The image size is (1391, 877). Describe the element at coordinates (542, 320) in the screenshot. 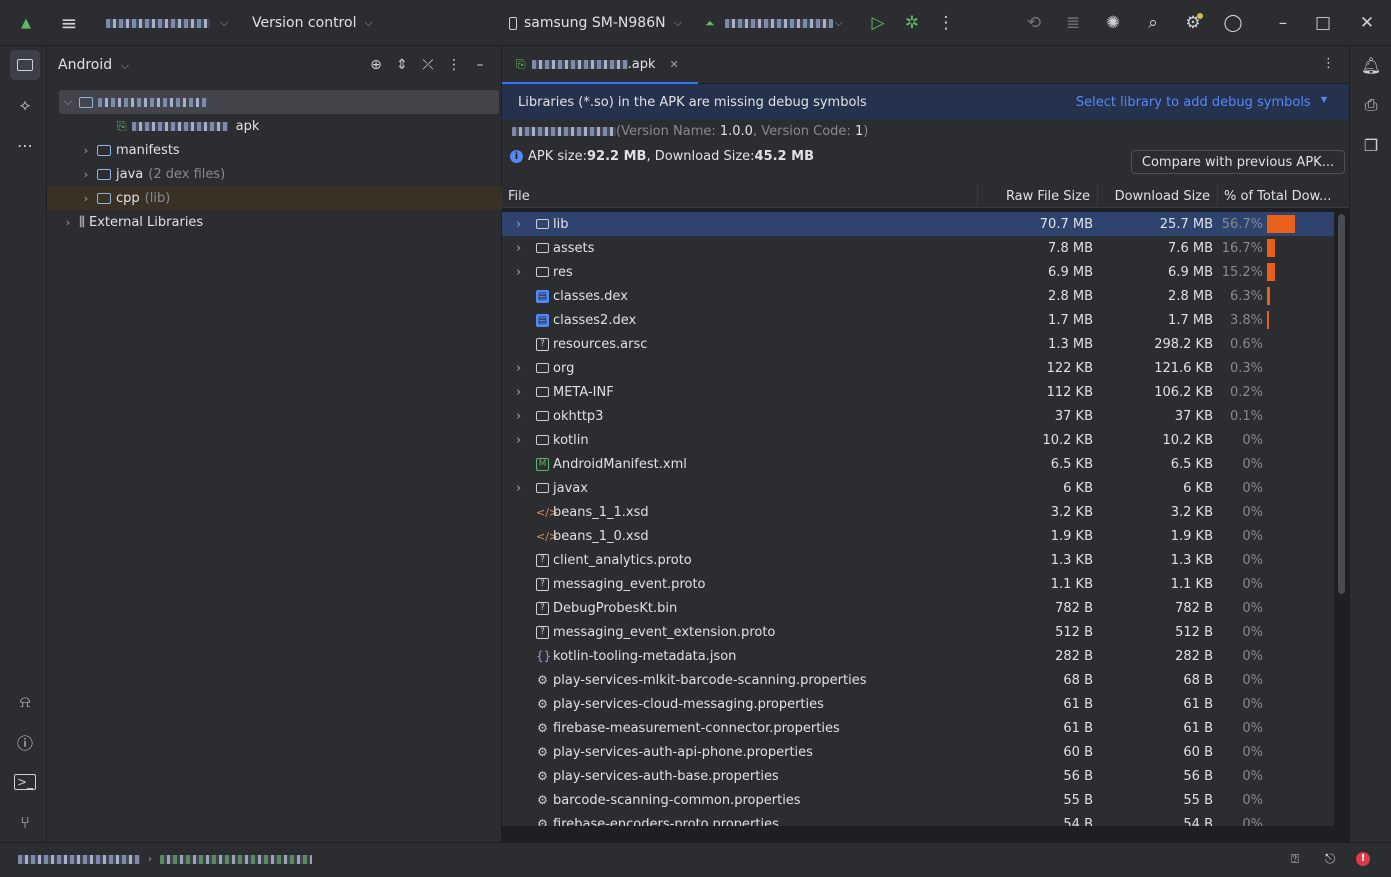

I see `dex-file-icon: ▤` at that location.